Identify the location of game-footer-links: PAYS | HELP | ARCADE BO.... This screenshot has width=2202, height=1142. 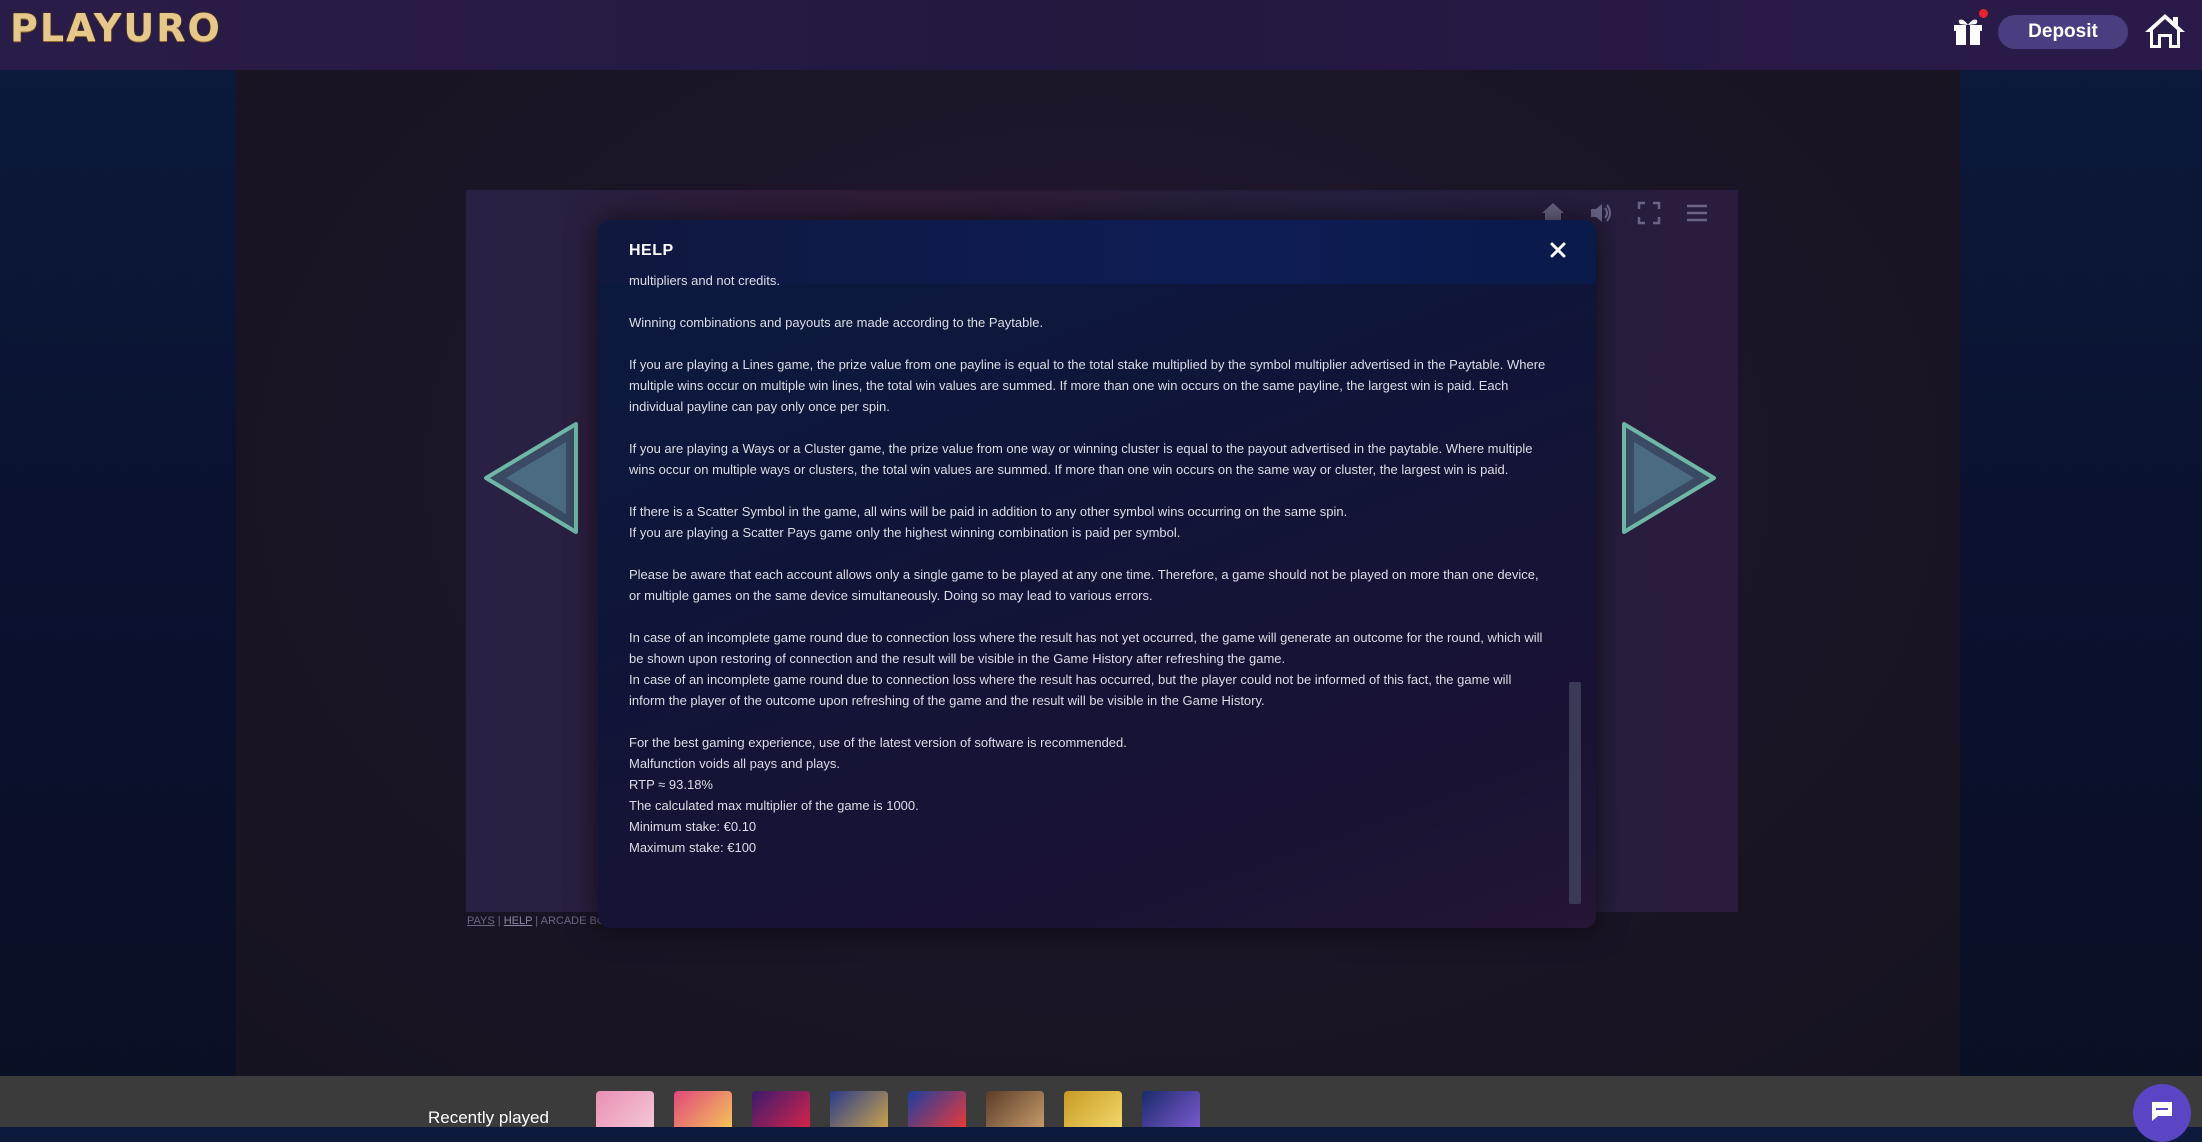
(541, 921).